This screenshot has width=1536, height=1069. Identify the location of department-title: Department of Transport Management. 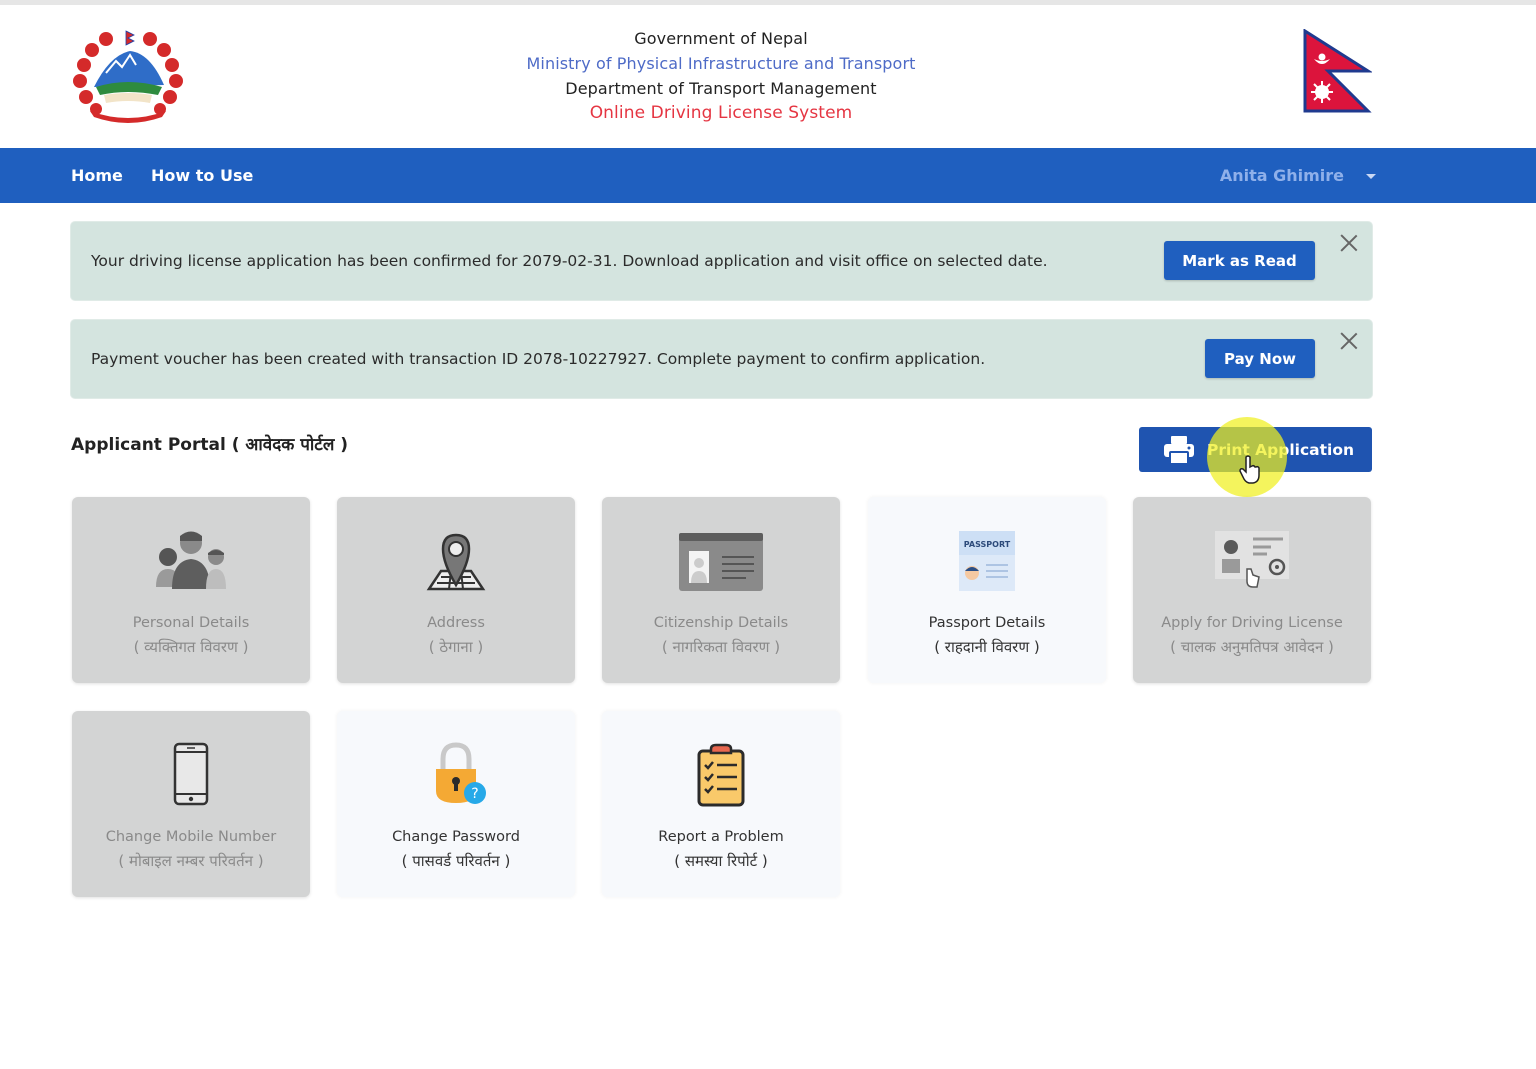
(721, 88).